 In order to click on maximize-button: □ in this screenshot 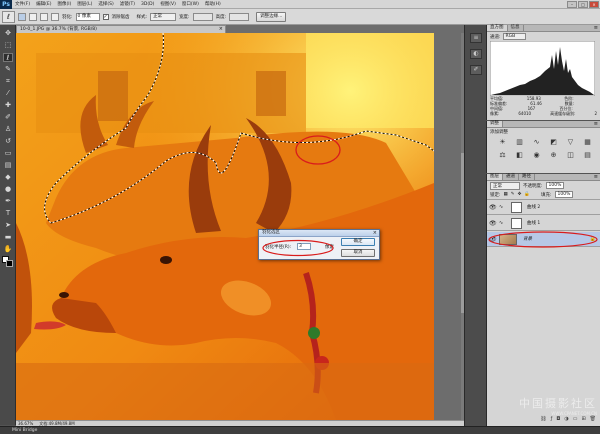, I will do `click(583, 4)`.